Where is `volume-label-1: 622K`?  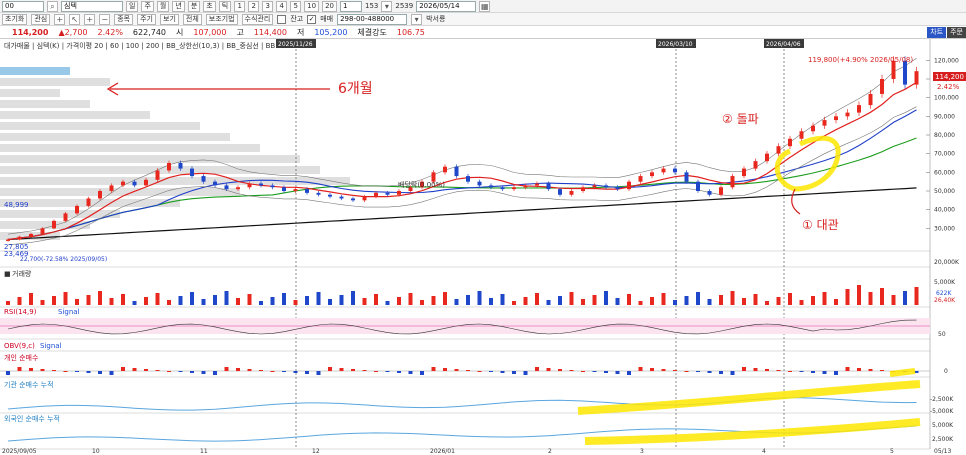 volume-label-1: 622K is located at coordinates (944, 293).